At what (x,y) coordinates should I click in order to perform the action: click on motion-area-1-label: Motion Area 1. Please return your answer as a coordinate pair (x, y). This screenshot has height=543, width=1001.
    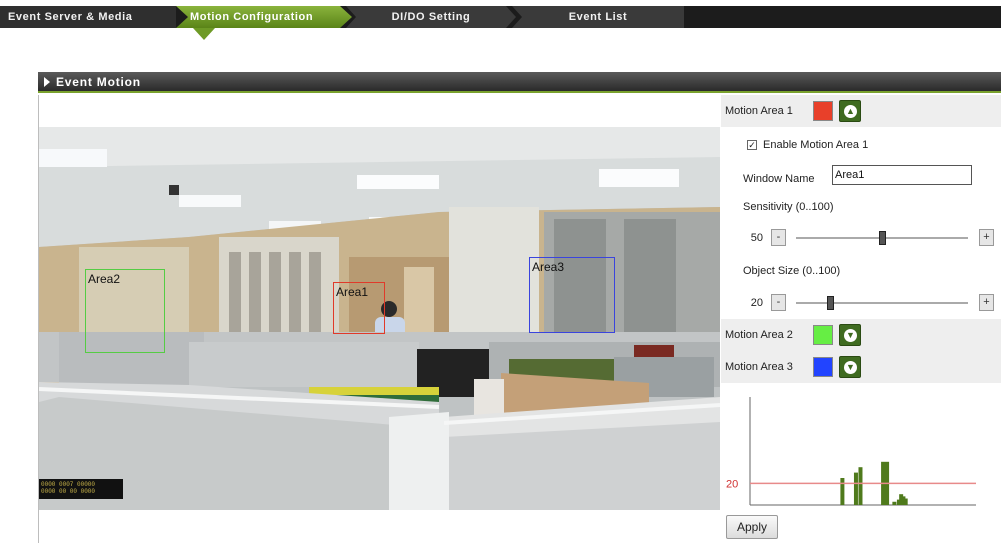
    Looking at the image, I should click on (759, 111).